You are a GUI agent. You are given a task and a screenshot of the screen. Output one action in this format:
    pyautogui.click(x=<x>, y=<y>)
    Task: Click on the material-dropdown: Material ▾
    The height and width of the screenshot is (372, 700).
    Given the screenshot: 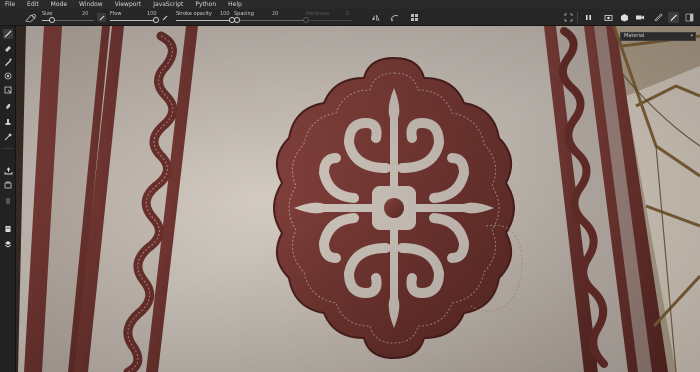 What is the action you would take?
    pyautogui.click(x=658, y=36)
    